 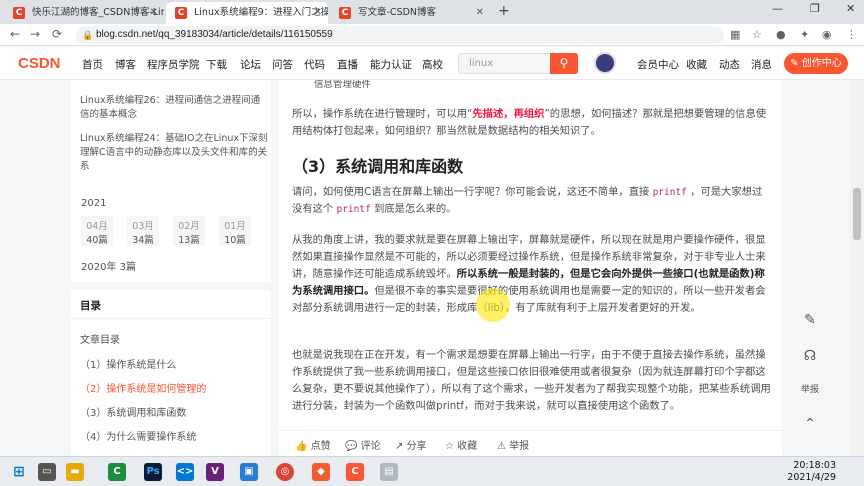 What do you see at coordinates (397, 12) in the screenshot?
I see `tab-title: 写文章-CSDN博客` at bounding box center [397, 12].